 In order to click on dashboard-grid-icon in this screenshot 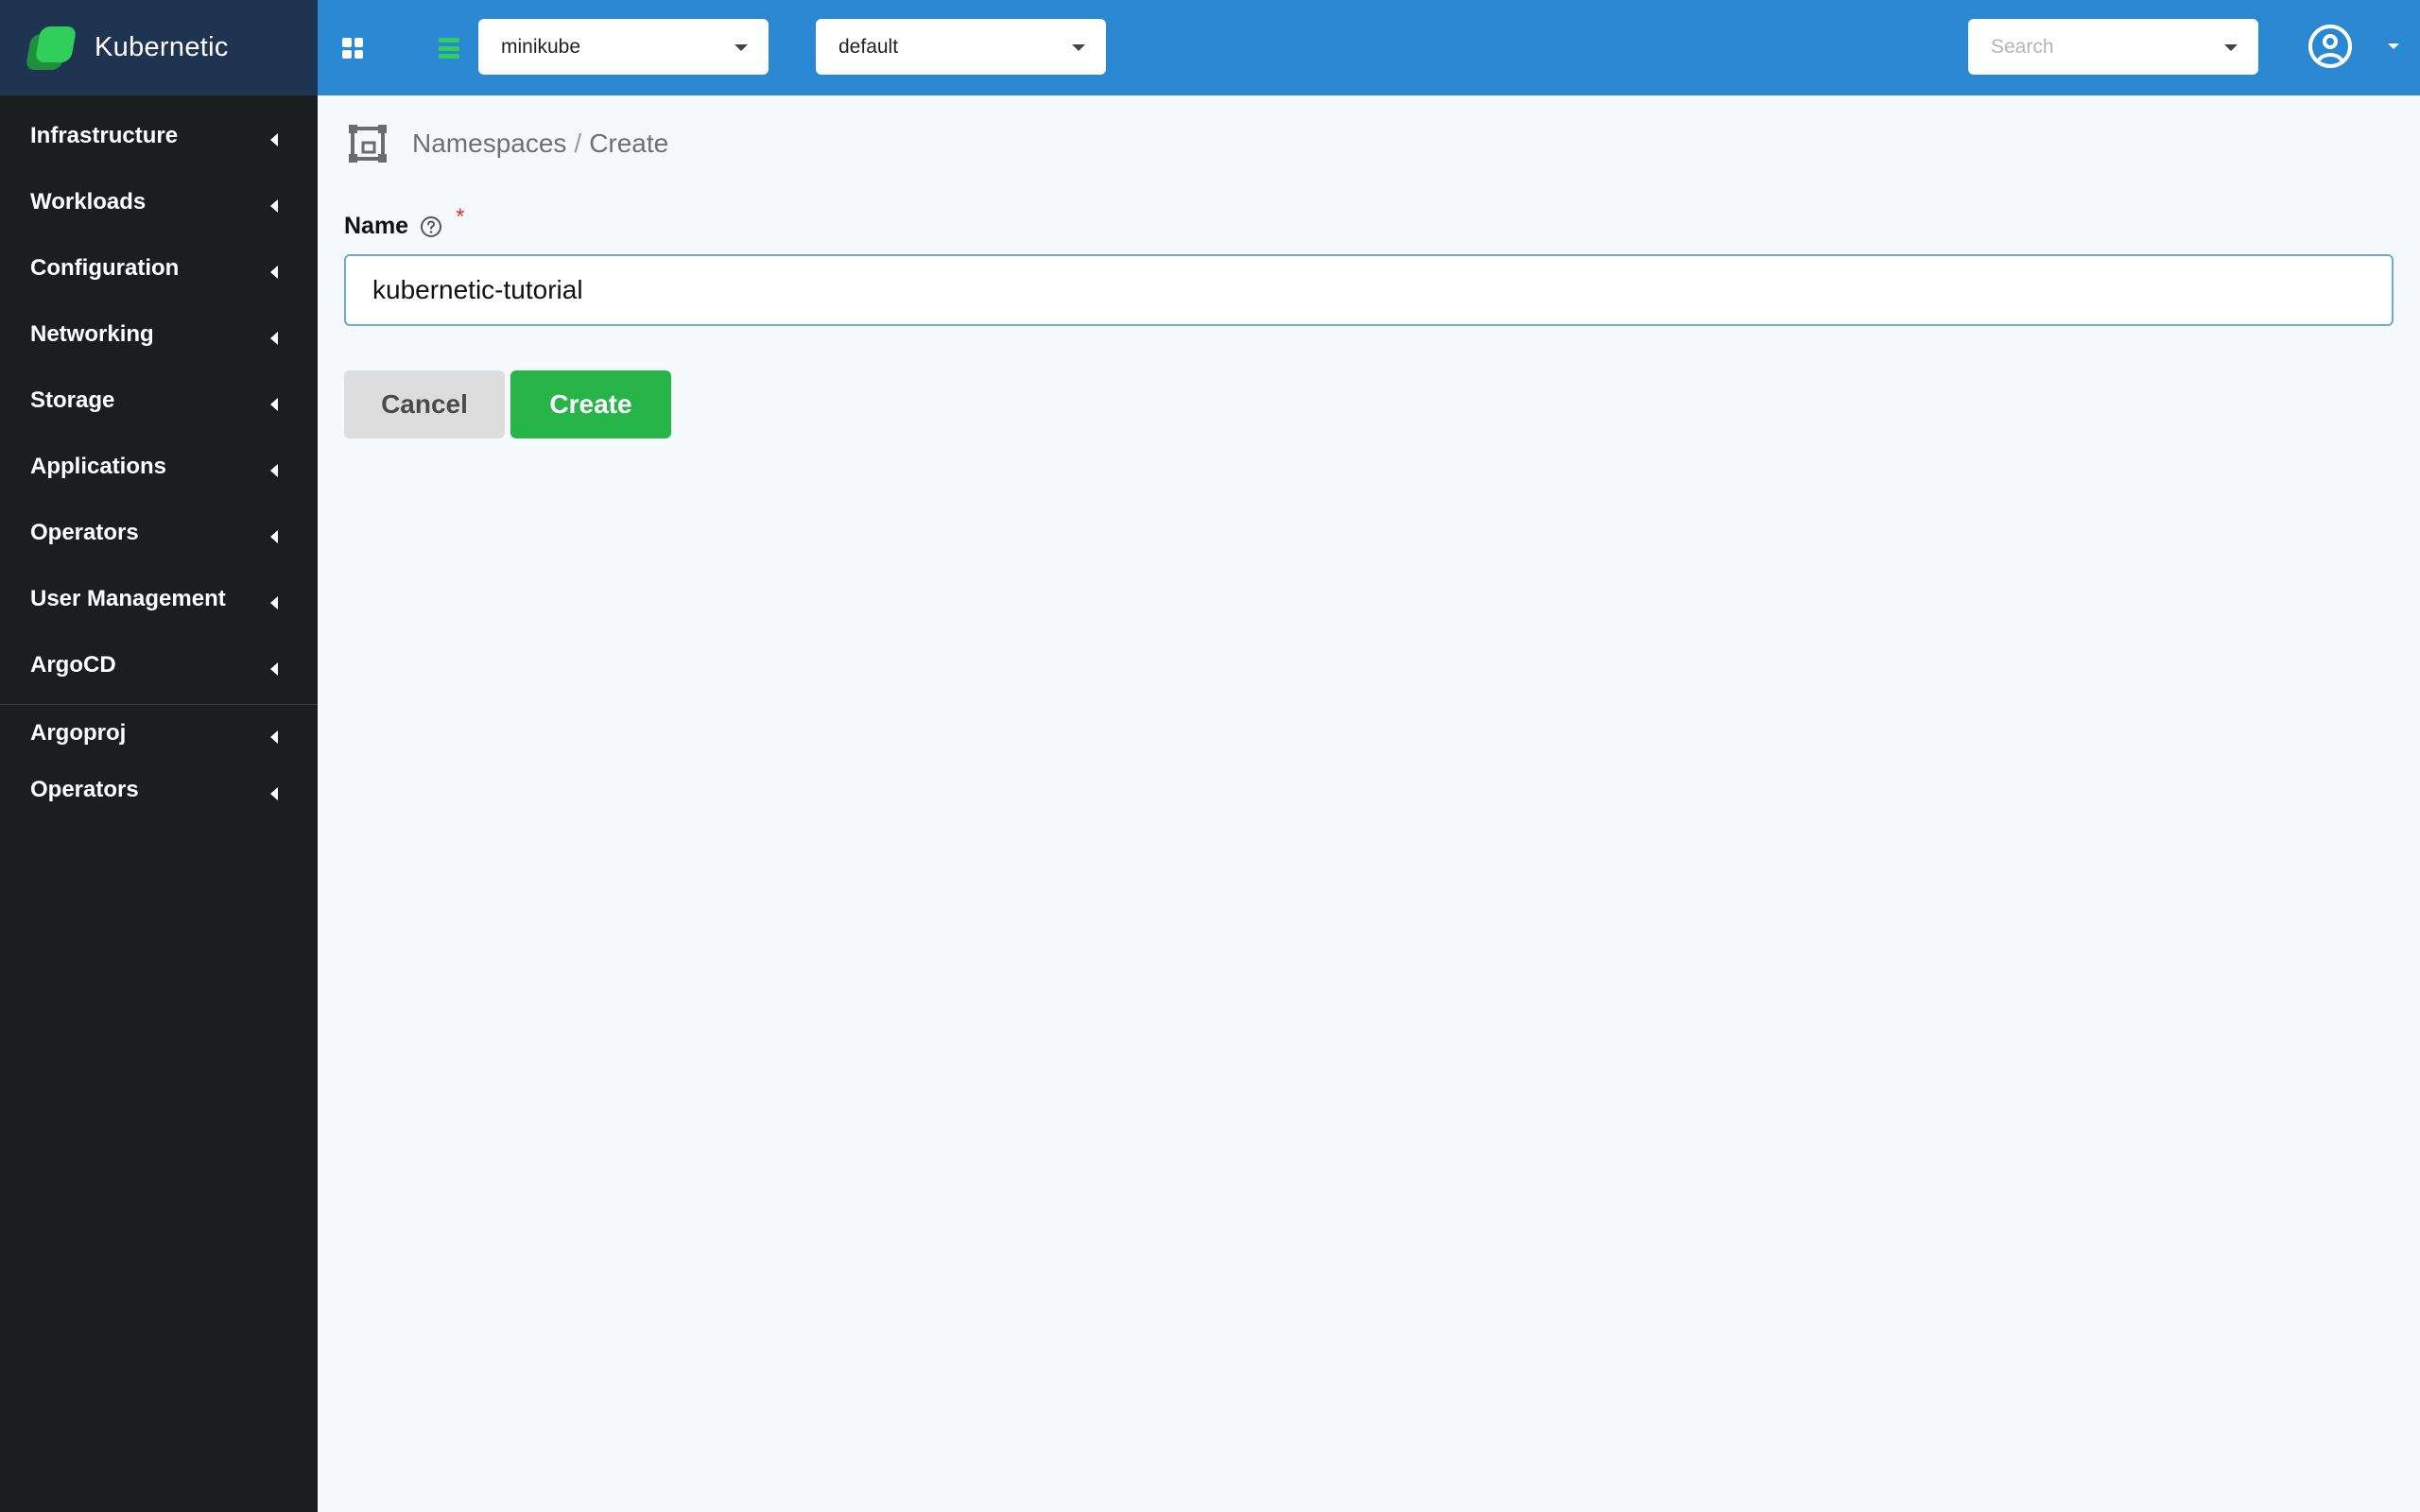, I will do `click(352, 48)`.